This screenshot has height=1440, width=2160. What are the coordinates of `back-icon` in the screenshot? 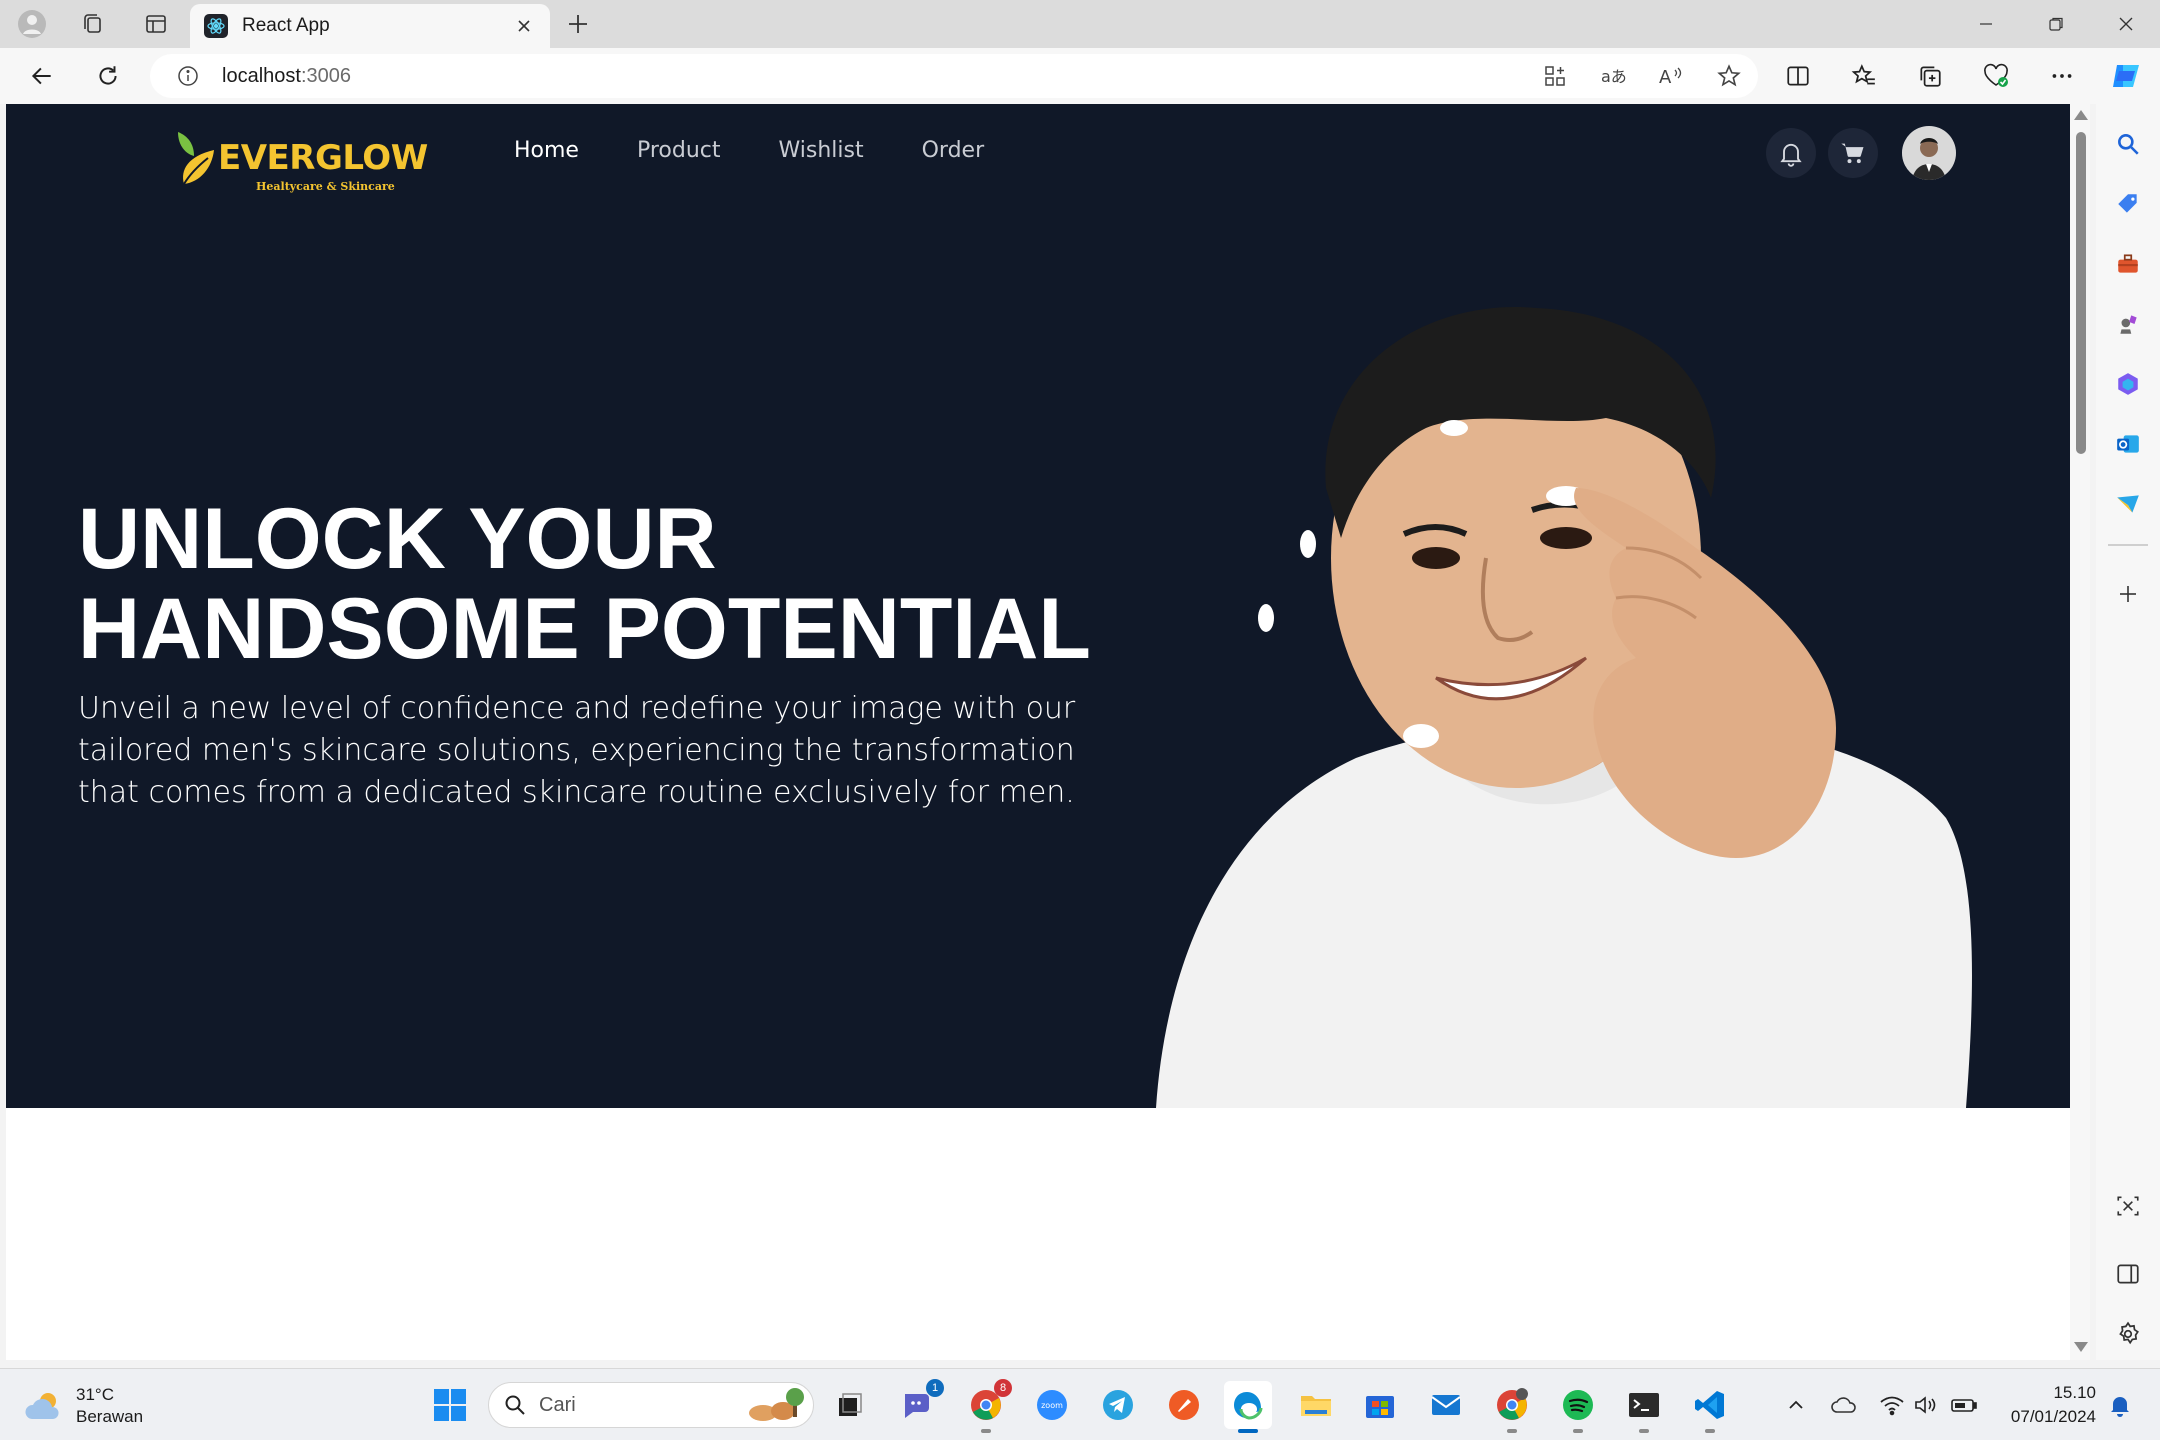 It's located at (42, 76).